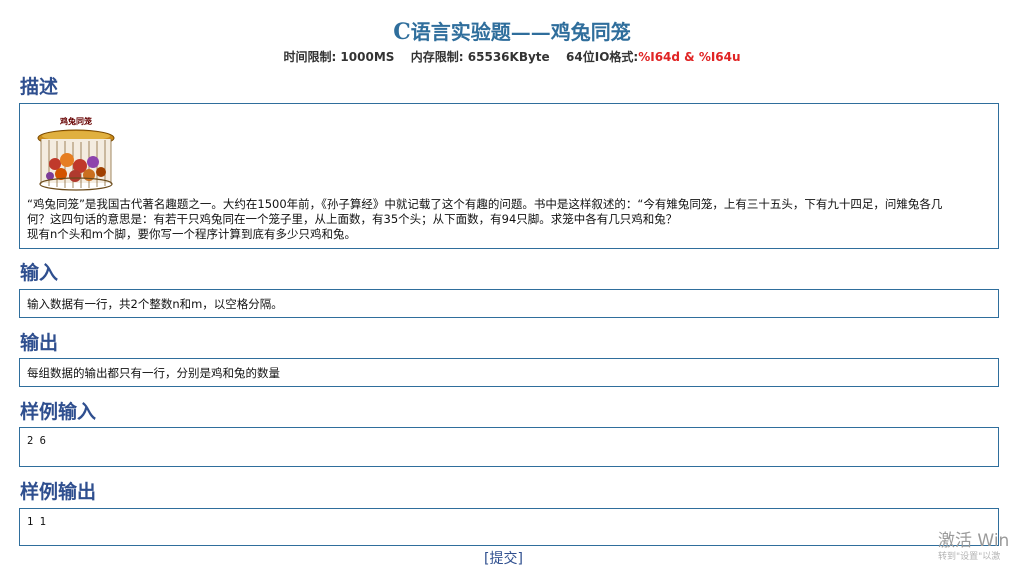 This screenshot has height=568, width=1024. What do you see at coordinates (509, 303) in the screenshot?
I see `input-box: 输入数据有一行，共2个整数n和m，以空格分隔。` at bounding box center [509, 303].